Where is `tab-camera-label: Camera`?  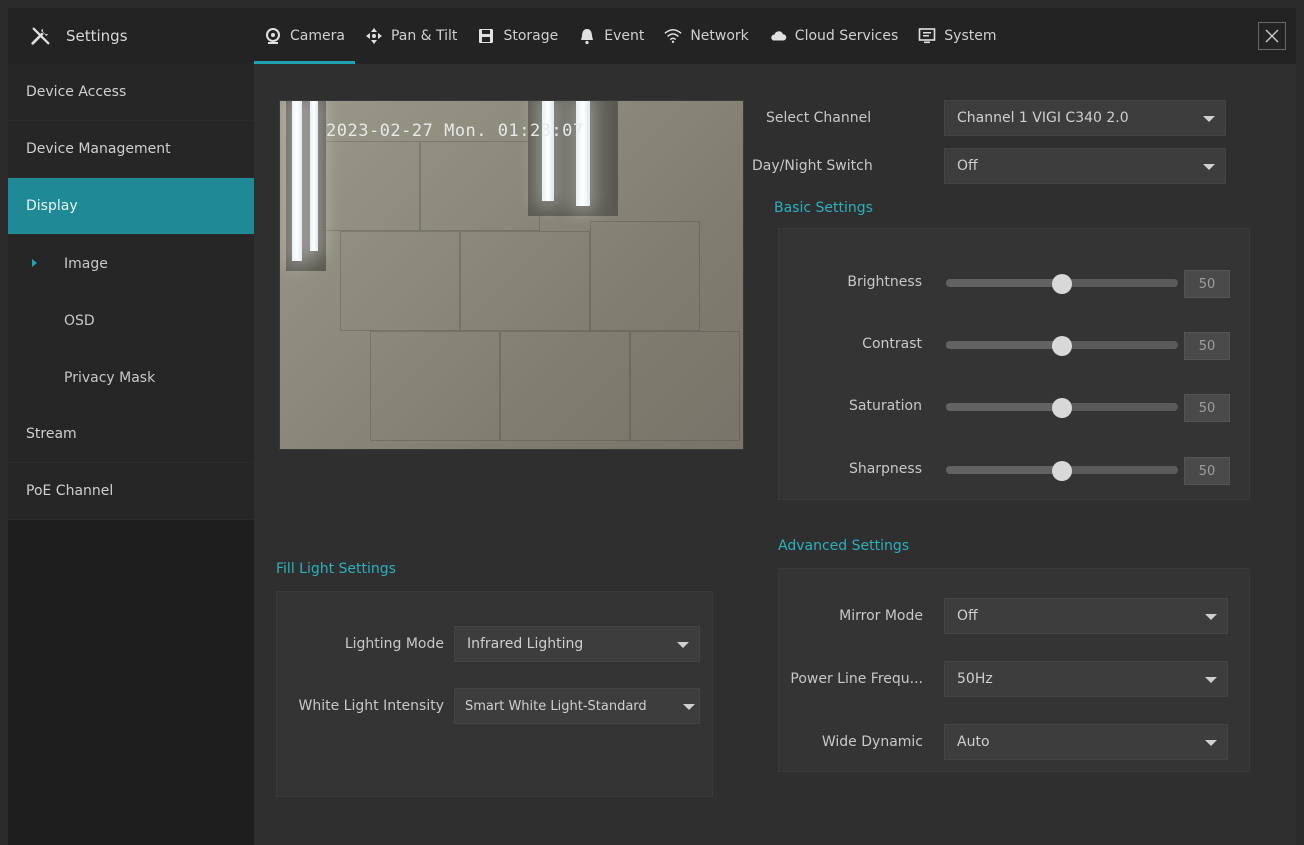 tab-camera-label: Camera is located at coordinates (317, 36).